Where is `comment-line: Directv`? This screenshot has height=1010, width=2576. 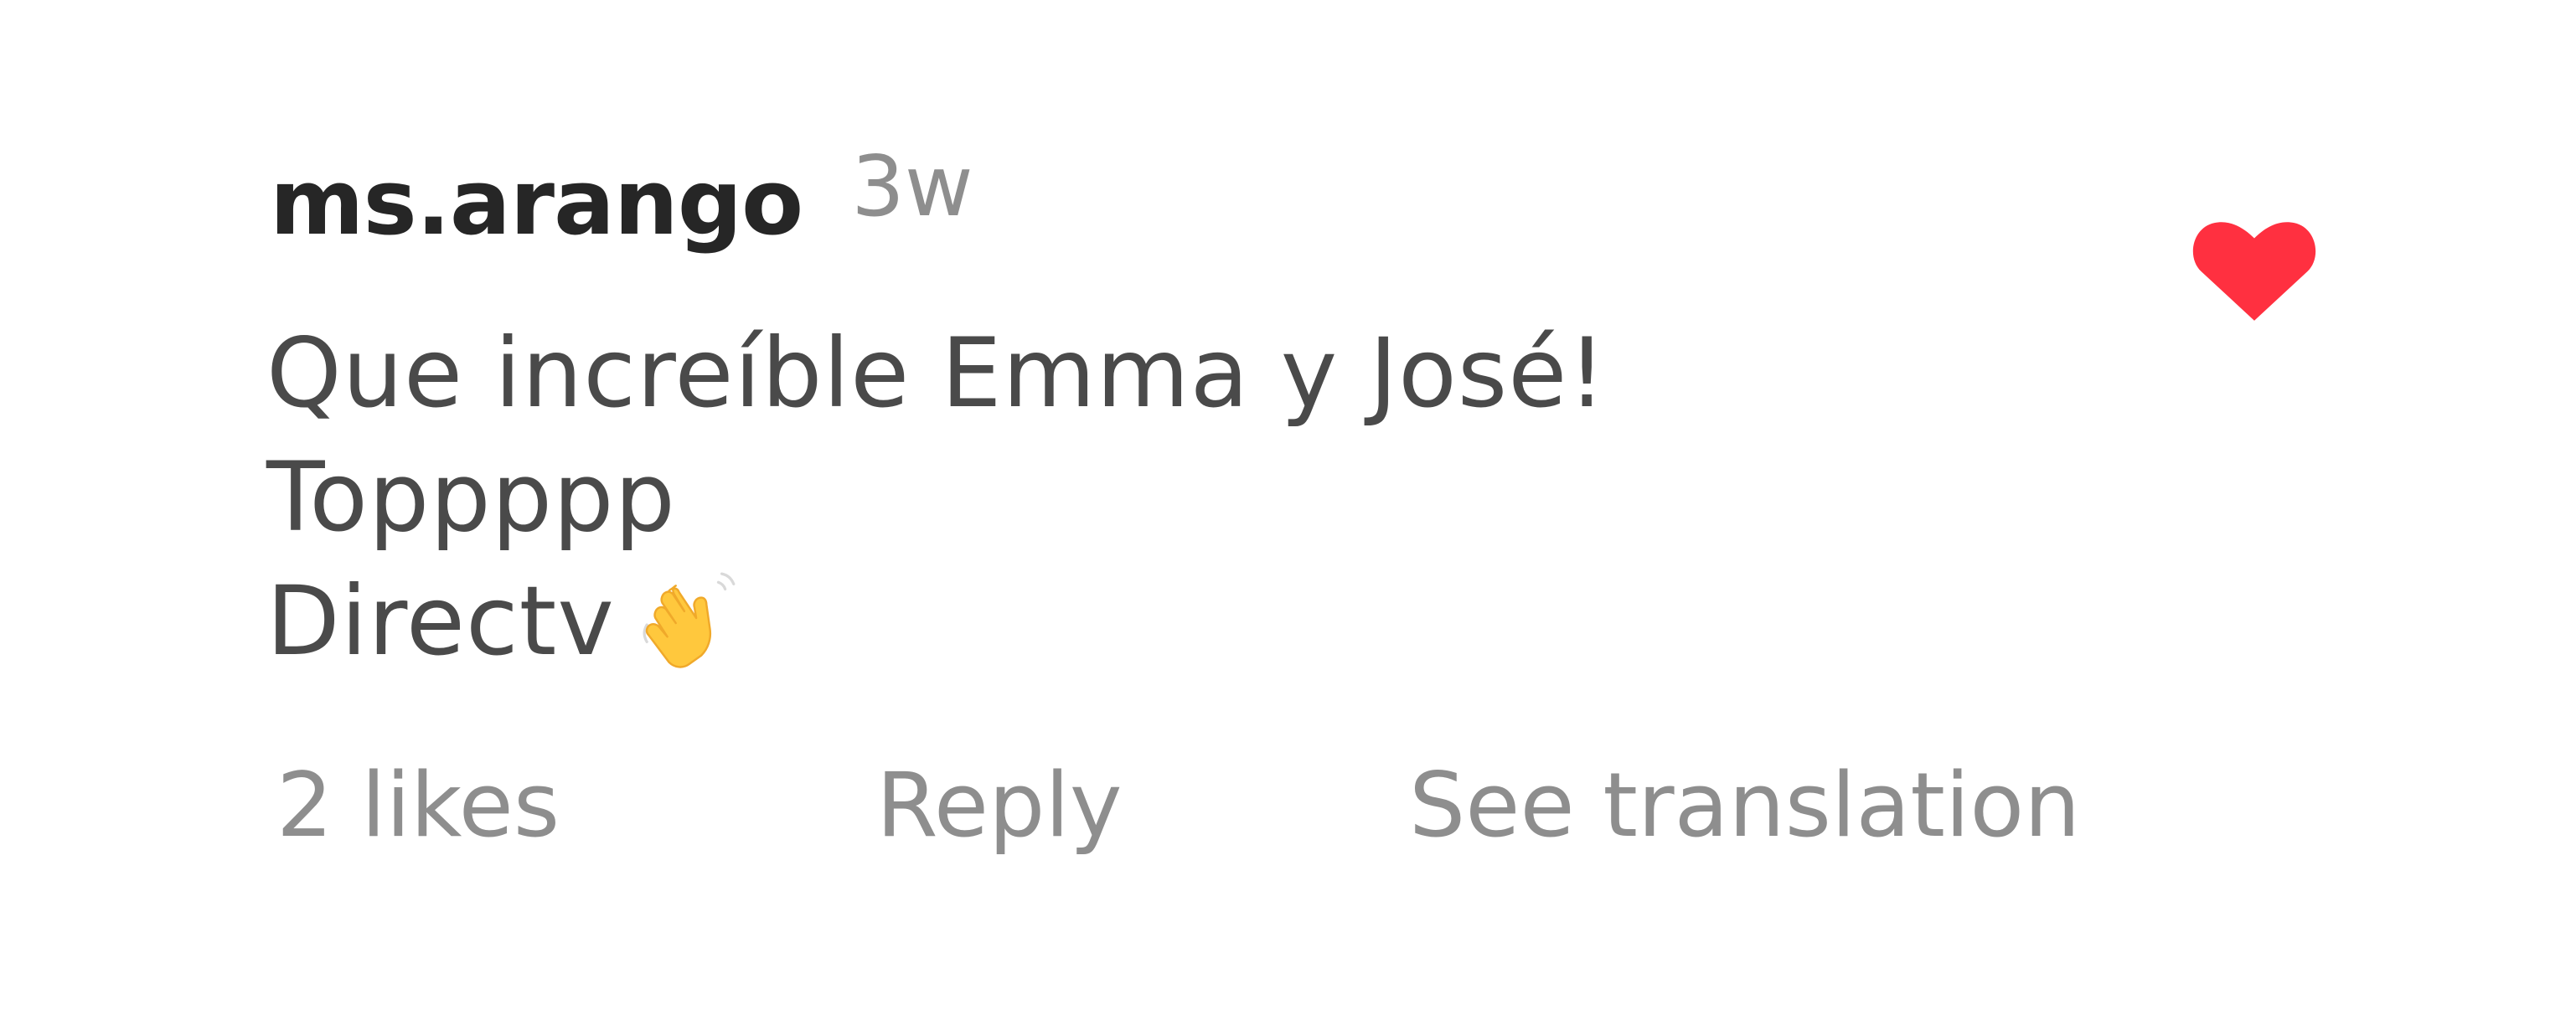 comment-line: Directv is located at coordinates (1229, 621).